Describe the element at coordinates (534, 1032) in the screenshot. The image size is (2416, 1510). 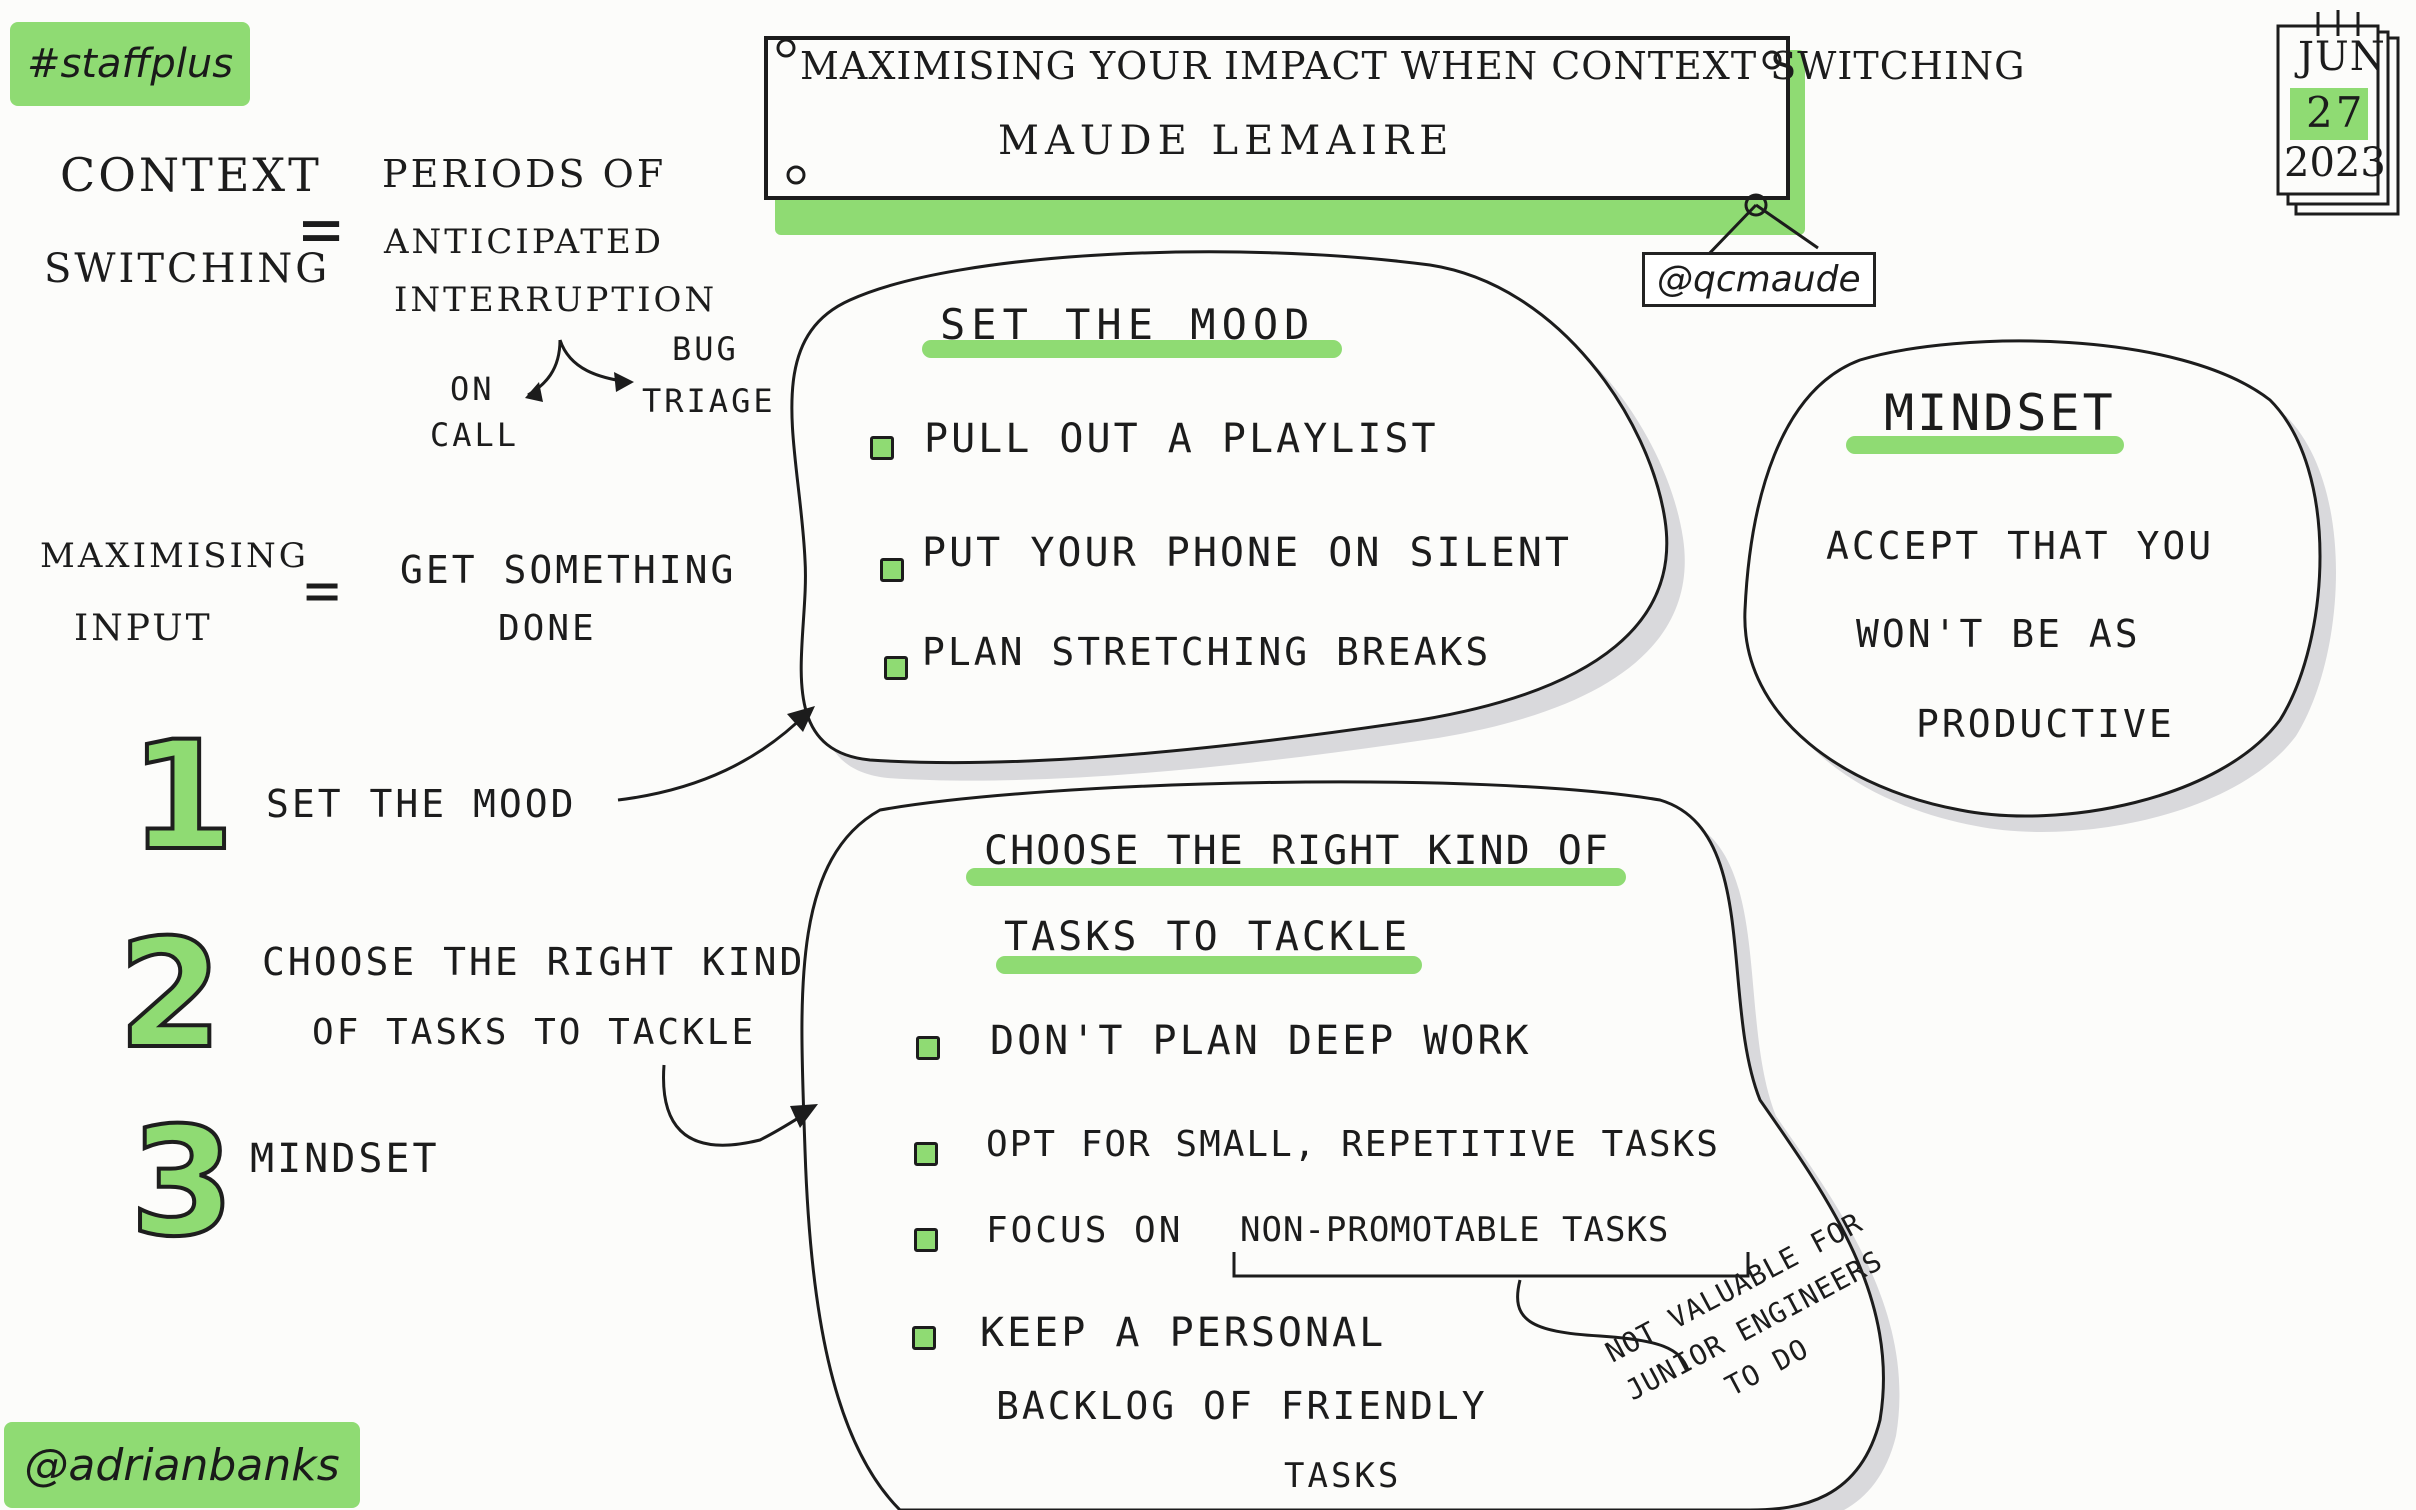
I see `step-2-label-line2: of tasks to tackle` at that location.